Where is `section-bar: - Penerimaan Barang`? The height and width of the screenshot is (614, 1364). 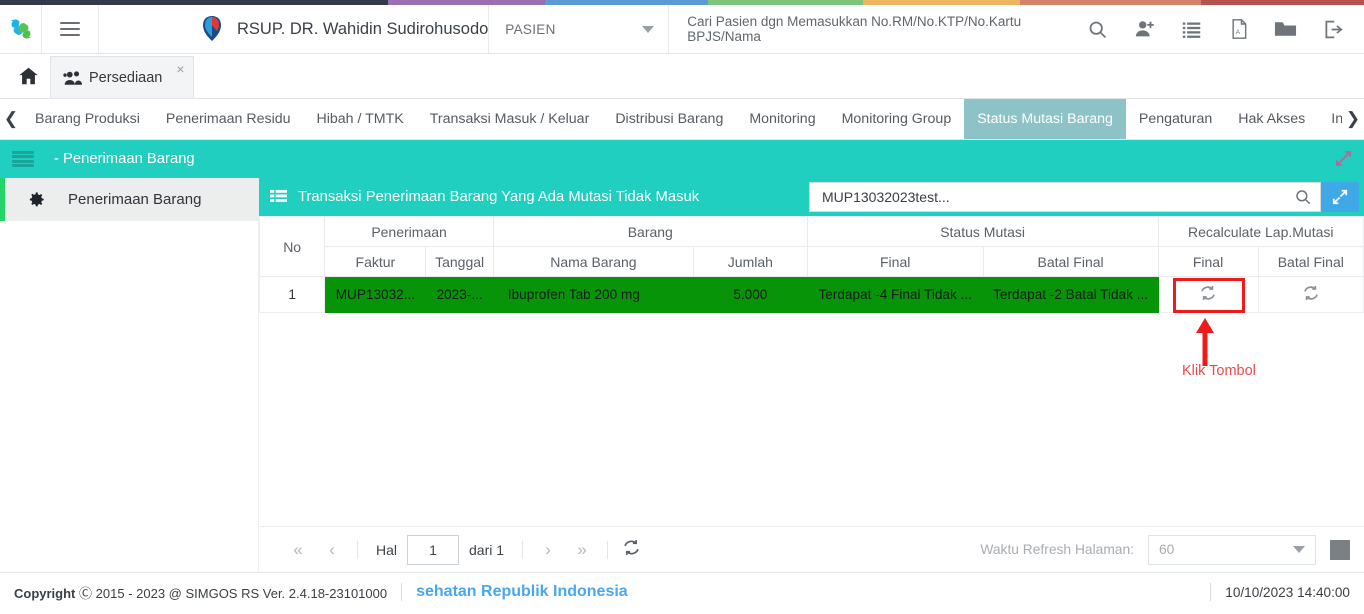
section-bar: - Penerimaan Barang is located at coordinates (682, 159).